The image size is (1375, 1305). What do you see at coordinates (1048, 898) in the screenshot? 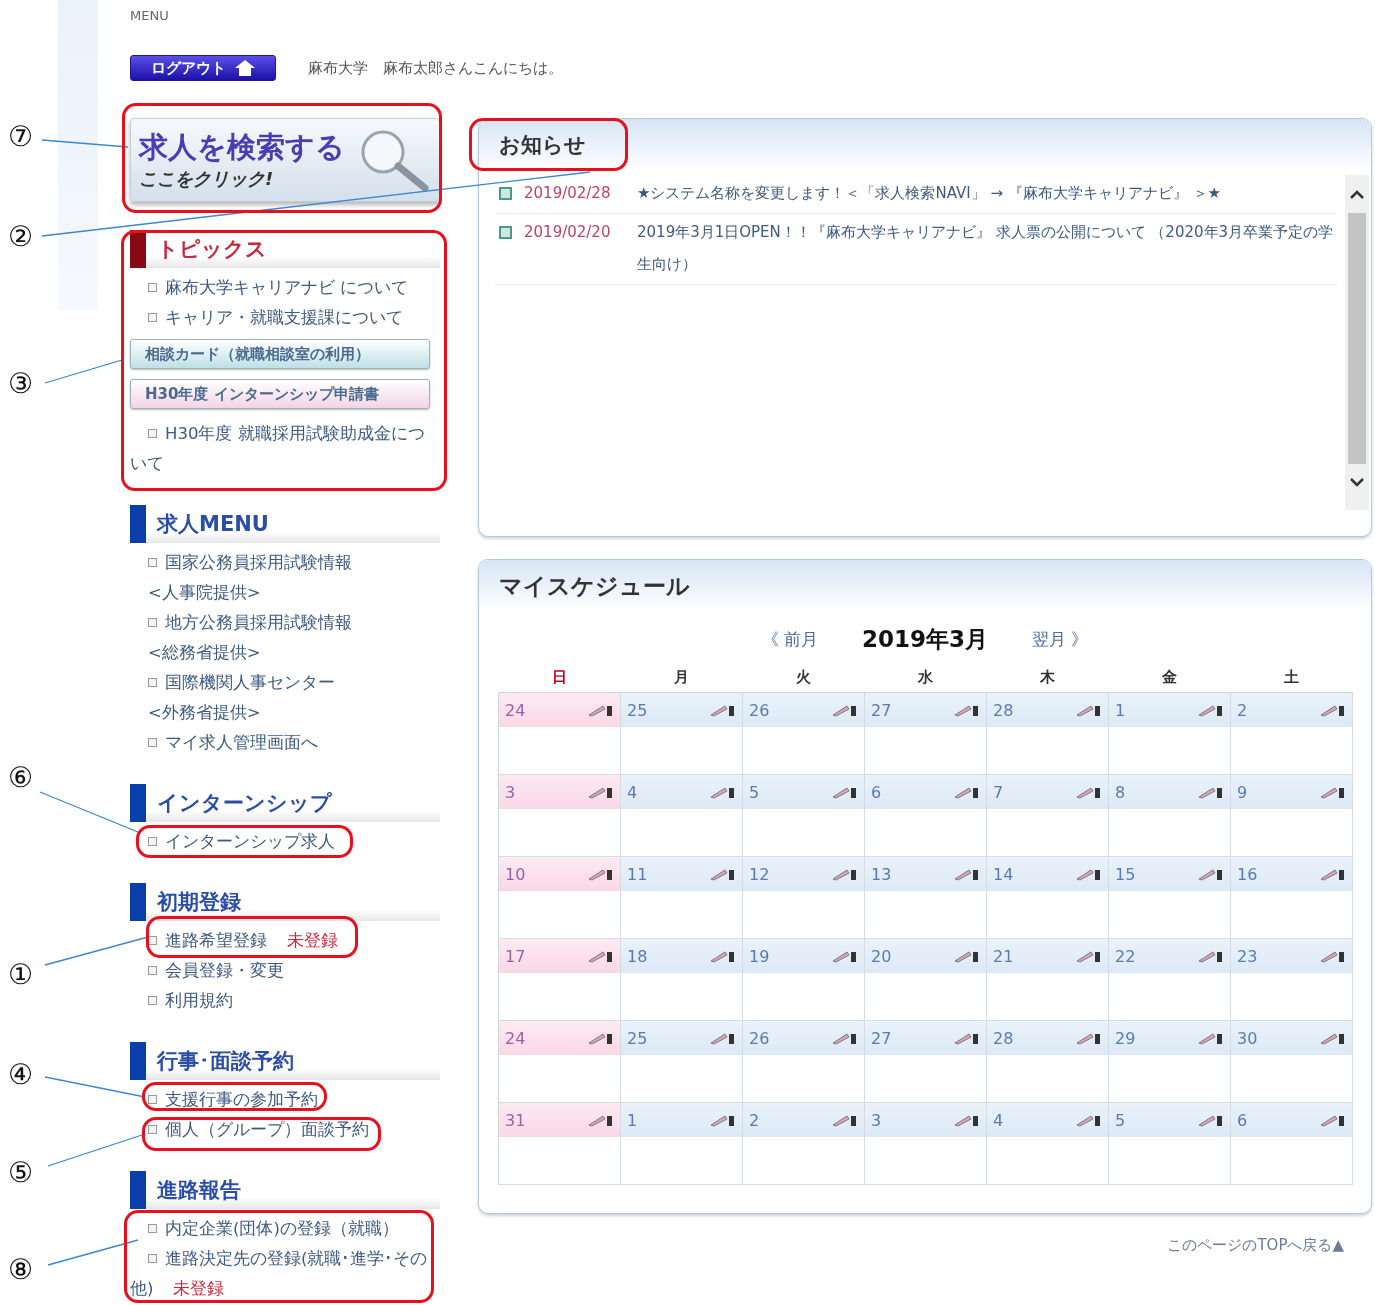
I see `calendar-cell: 14` at bounding box center [1048, 898].